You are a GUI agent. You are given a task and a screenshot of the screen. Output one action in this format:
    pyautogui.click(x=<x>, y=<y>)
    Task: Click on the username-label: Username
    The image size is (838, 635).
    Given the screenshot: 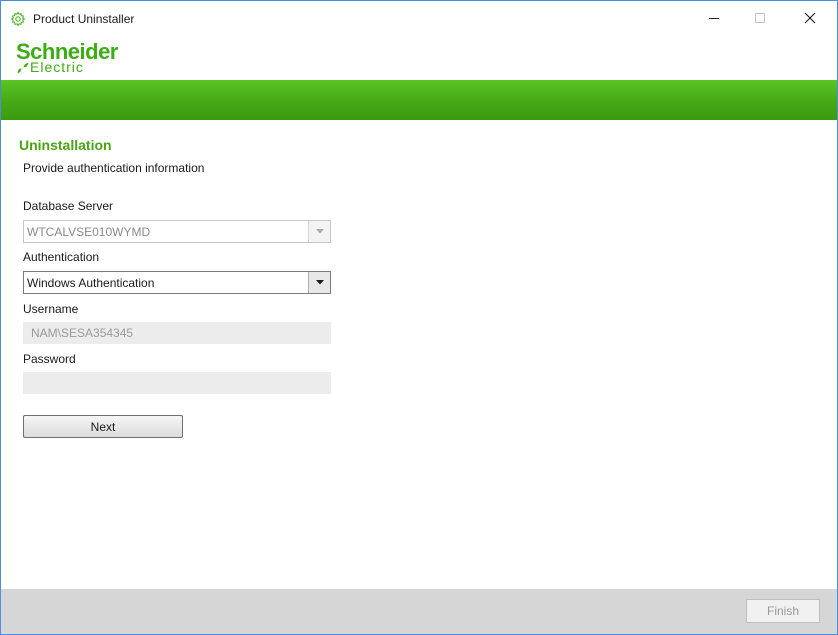 What is the action you would take?
    pyautogui.click(x=51, y=309)
    